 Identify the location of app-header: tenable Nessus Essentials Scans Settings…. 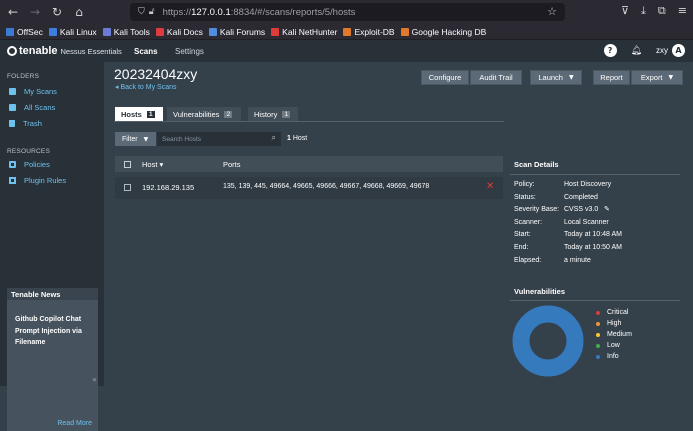
(346, 51).